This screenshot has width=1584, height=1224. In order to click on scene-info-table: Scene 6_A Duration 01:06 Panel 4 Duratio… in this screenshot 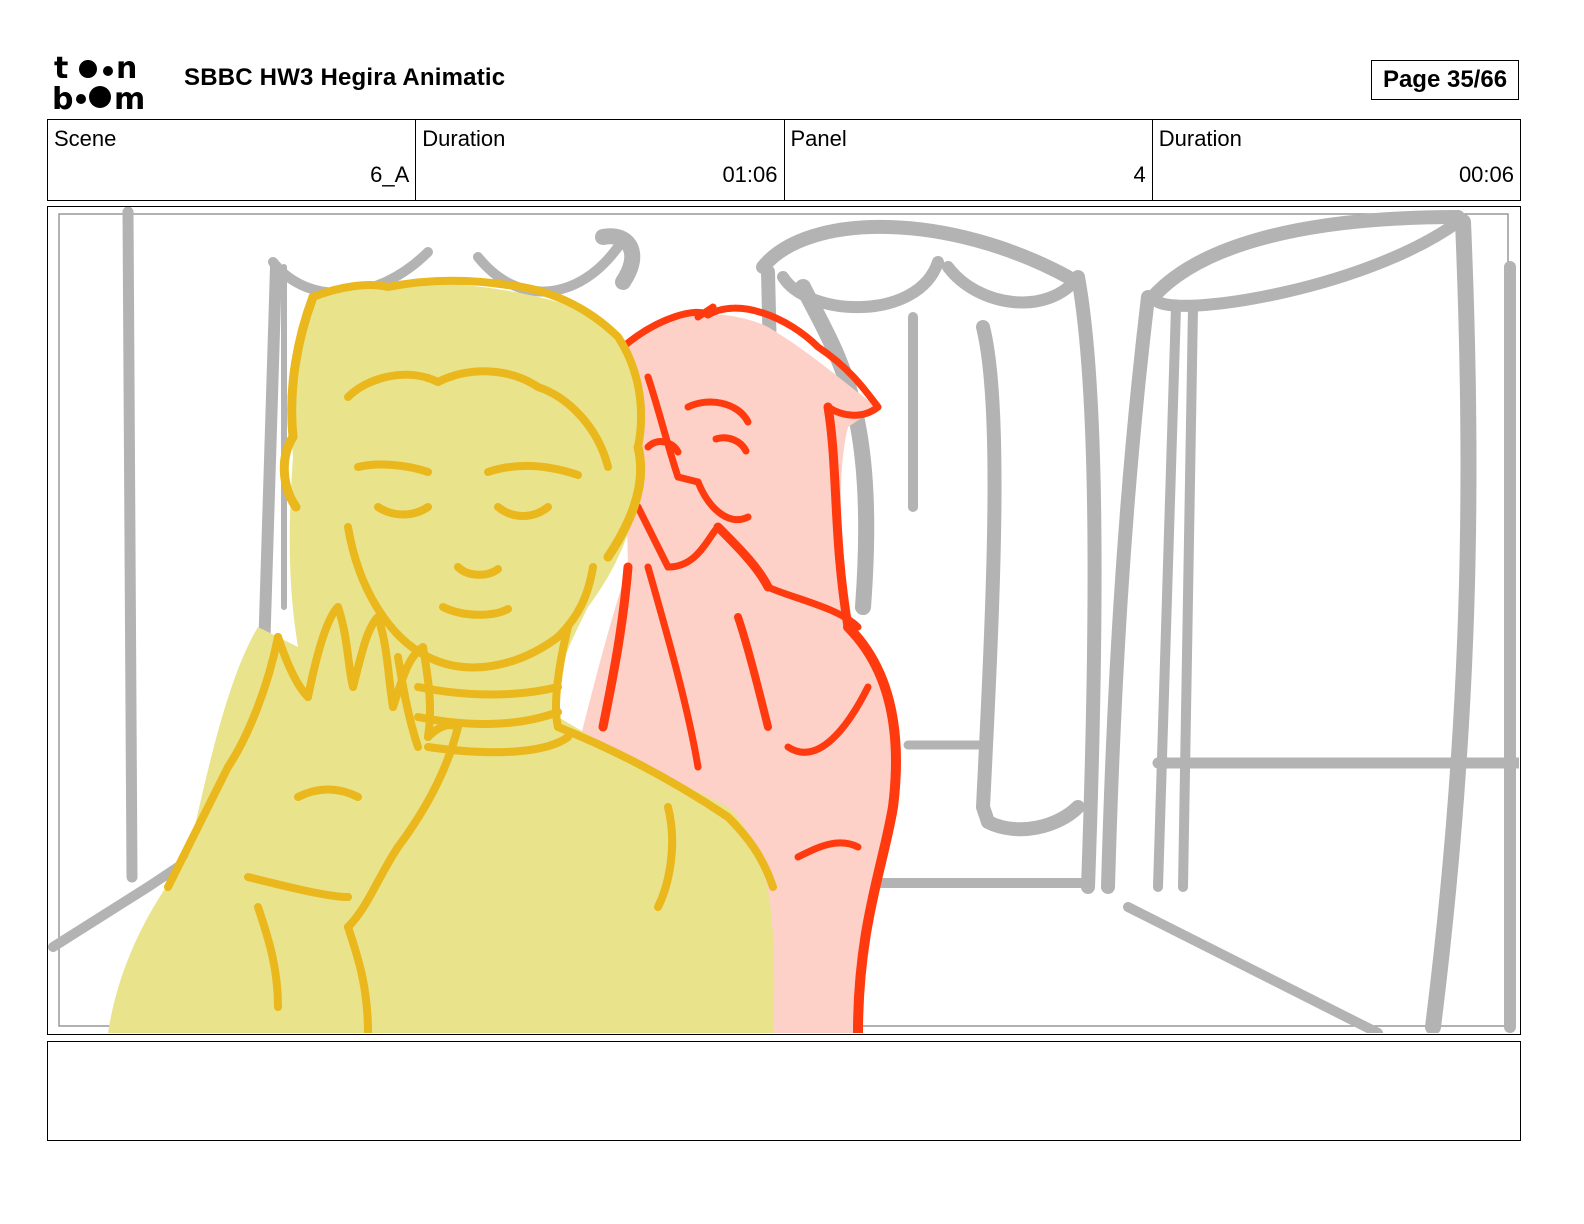, I will do `click(784, 160)`.